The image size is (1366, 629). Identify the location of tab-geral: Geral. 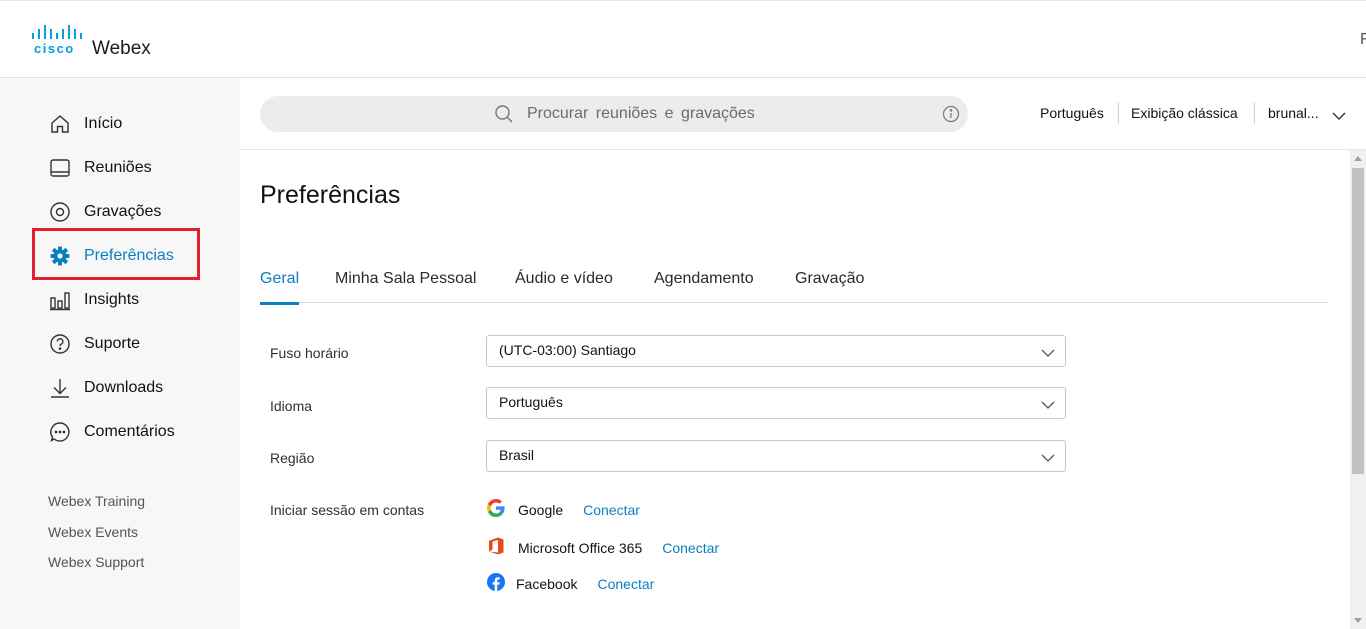
(280, 287).